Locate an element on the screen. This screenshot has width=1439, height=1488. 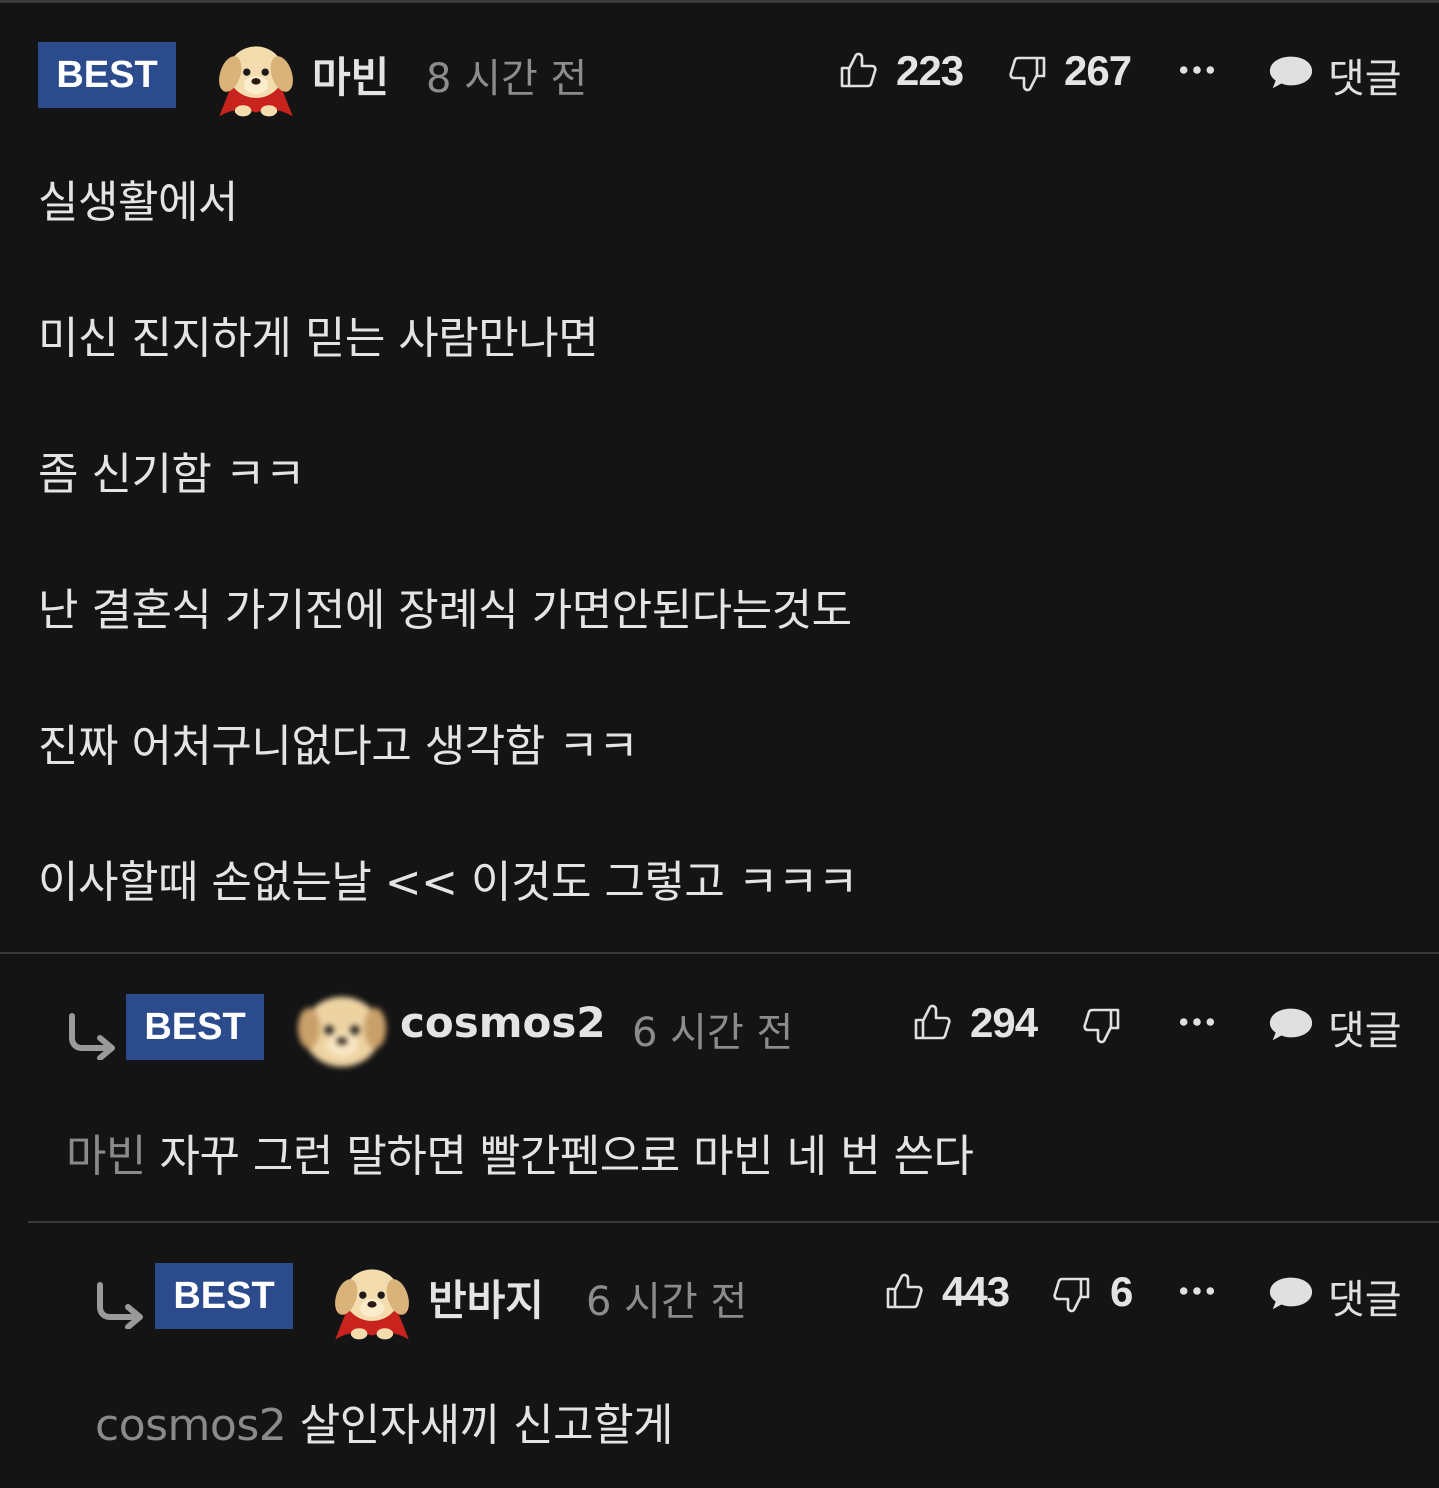
comment-text: cosmos2 살인자새끼 신고할게 is located at coordinates (384, 1421).